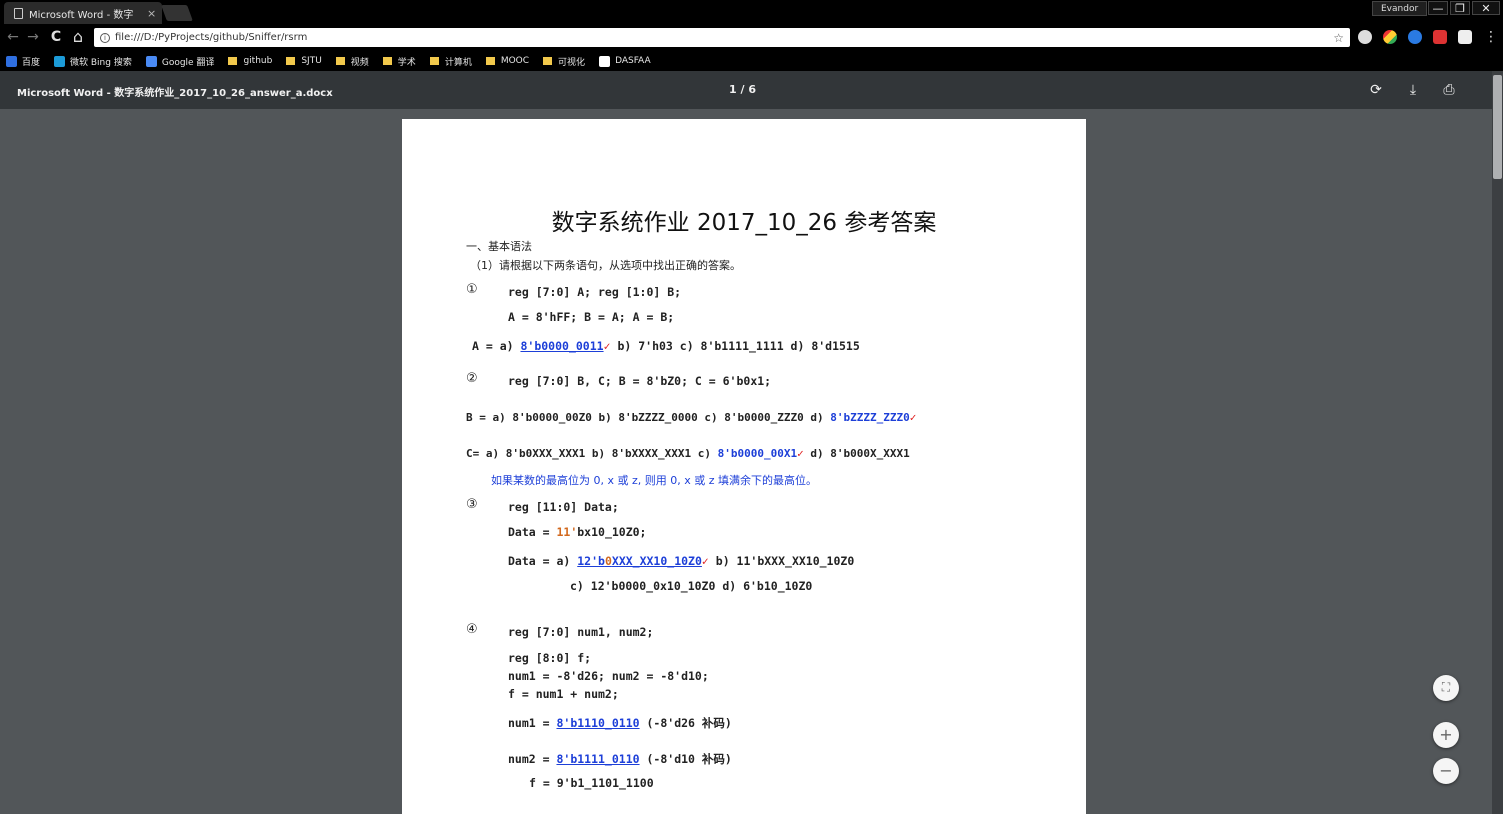 Image resolution: width=1503 pixels, height=814 pixels. I want to click on code-text: 11', so click(567, 532).